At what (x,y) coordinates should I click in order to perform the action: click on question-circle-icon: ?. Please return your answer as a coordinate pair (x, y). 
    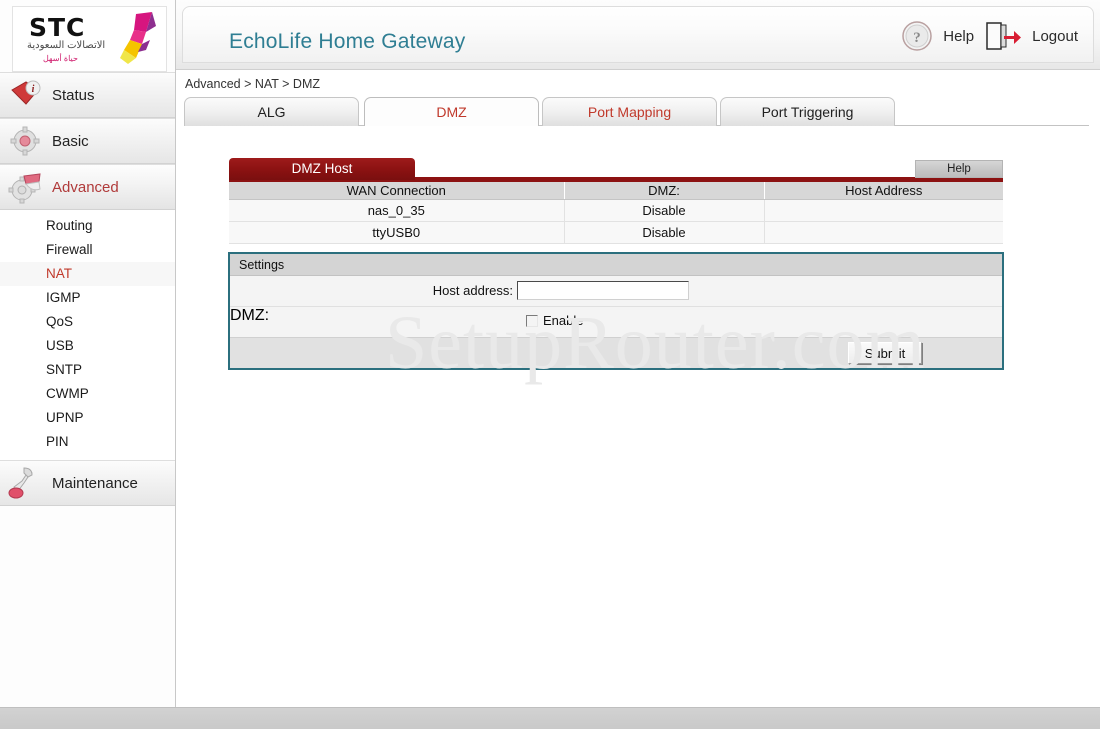
    Looking at the image, I should click on (917, 36).